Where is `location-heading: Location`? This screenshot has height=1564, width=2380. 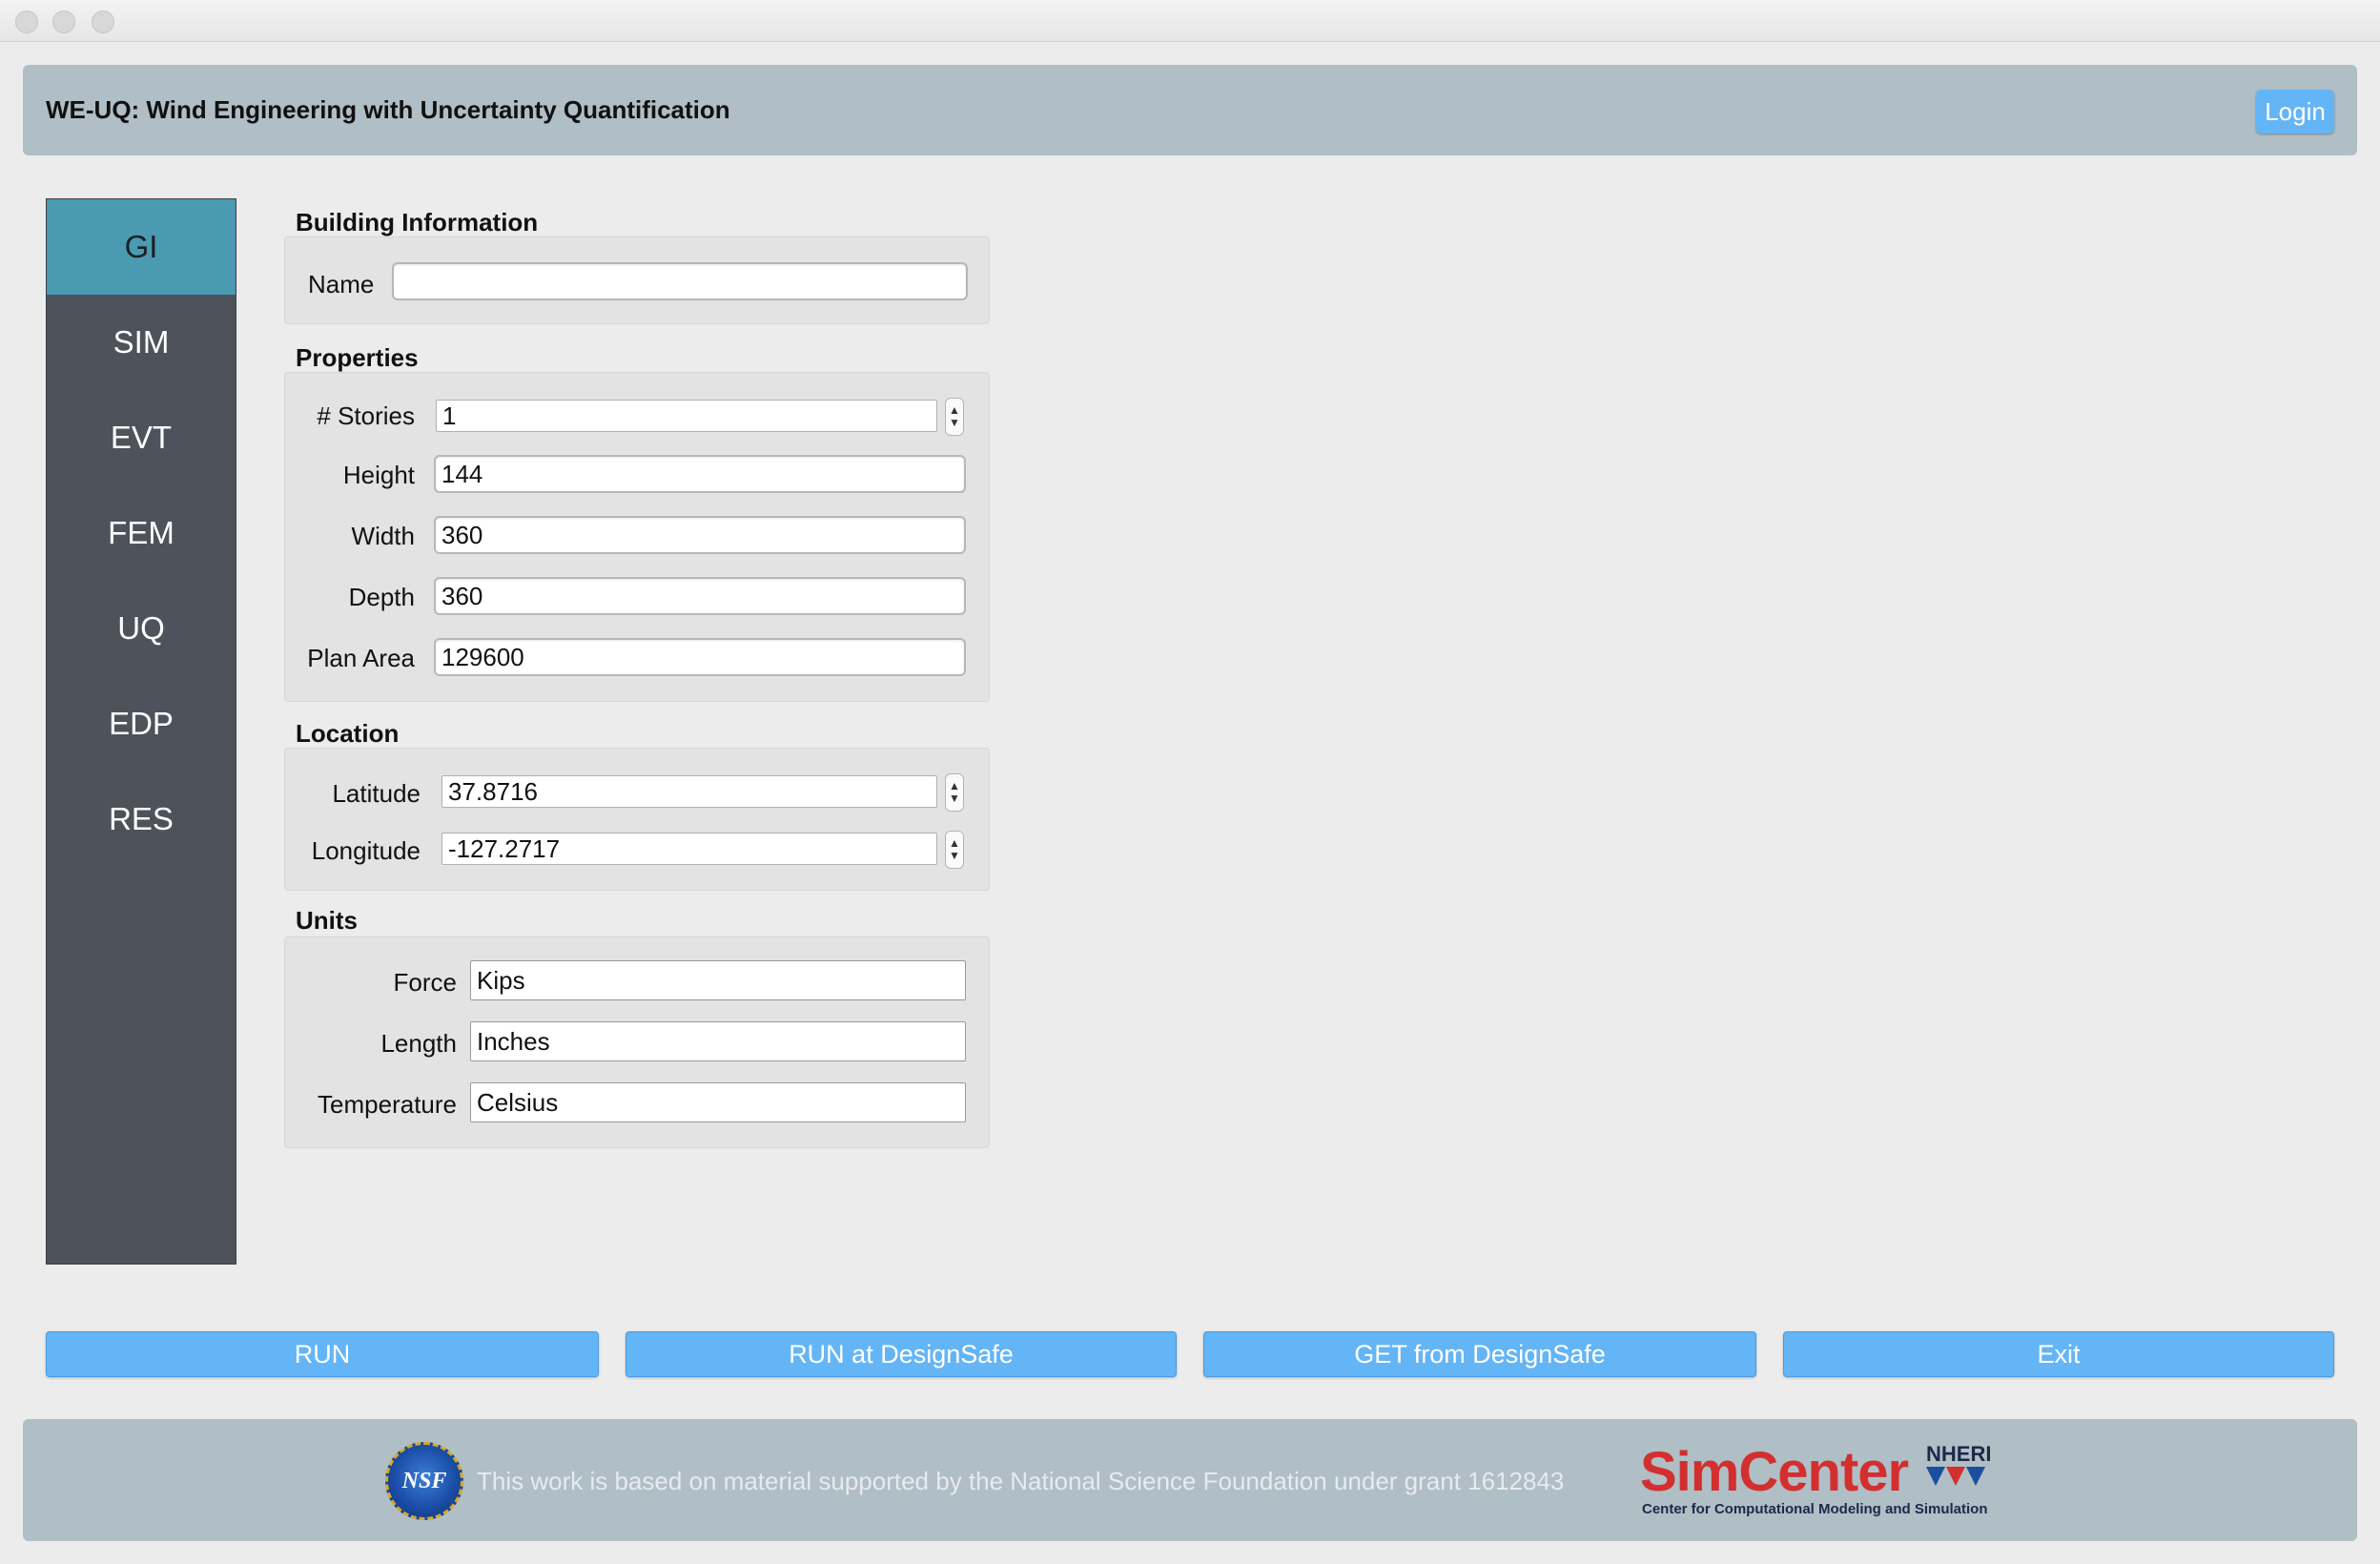 location-heading: Location is located at coordinates (348, 733).